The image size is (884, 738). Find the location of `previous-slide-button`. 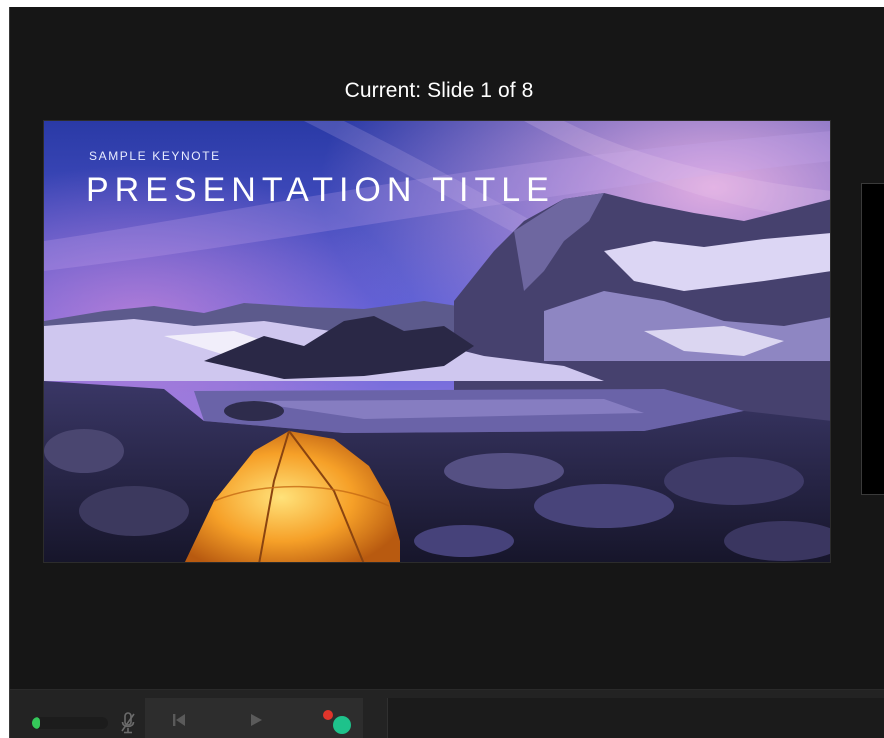

previous-slide-button is located at coordinates (179, 720).